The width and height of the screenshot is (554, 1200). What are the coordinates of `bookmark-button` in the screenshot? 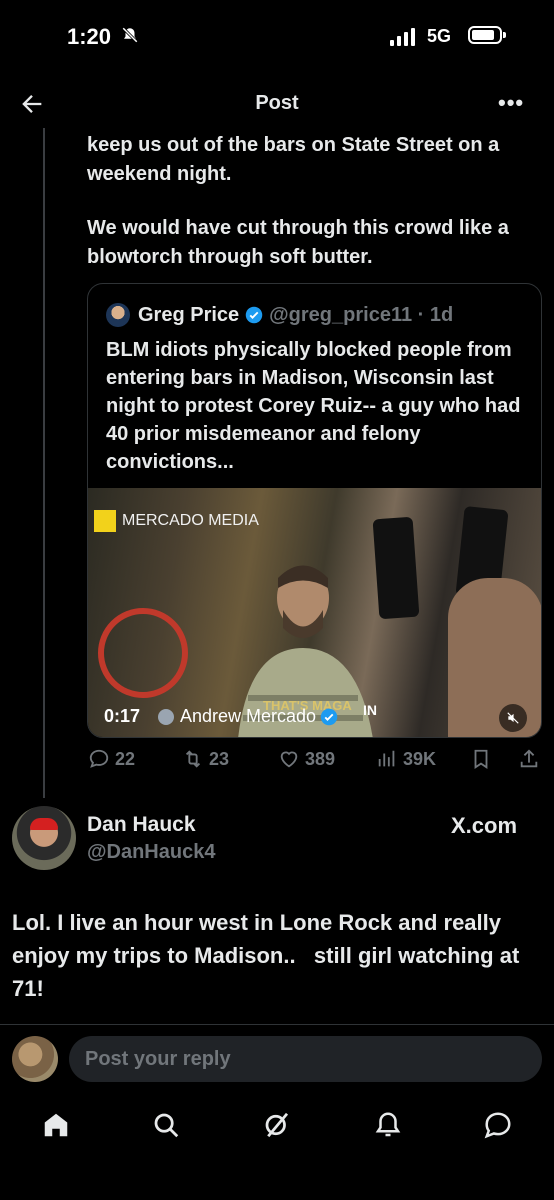 It's located at (483, 759).